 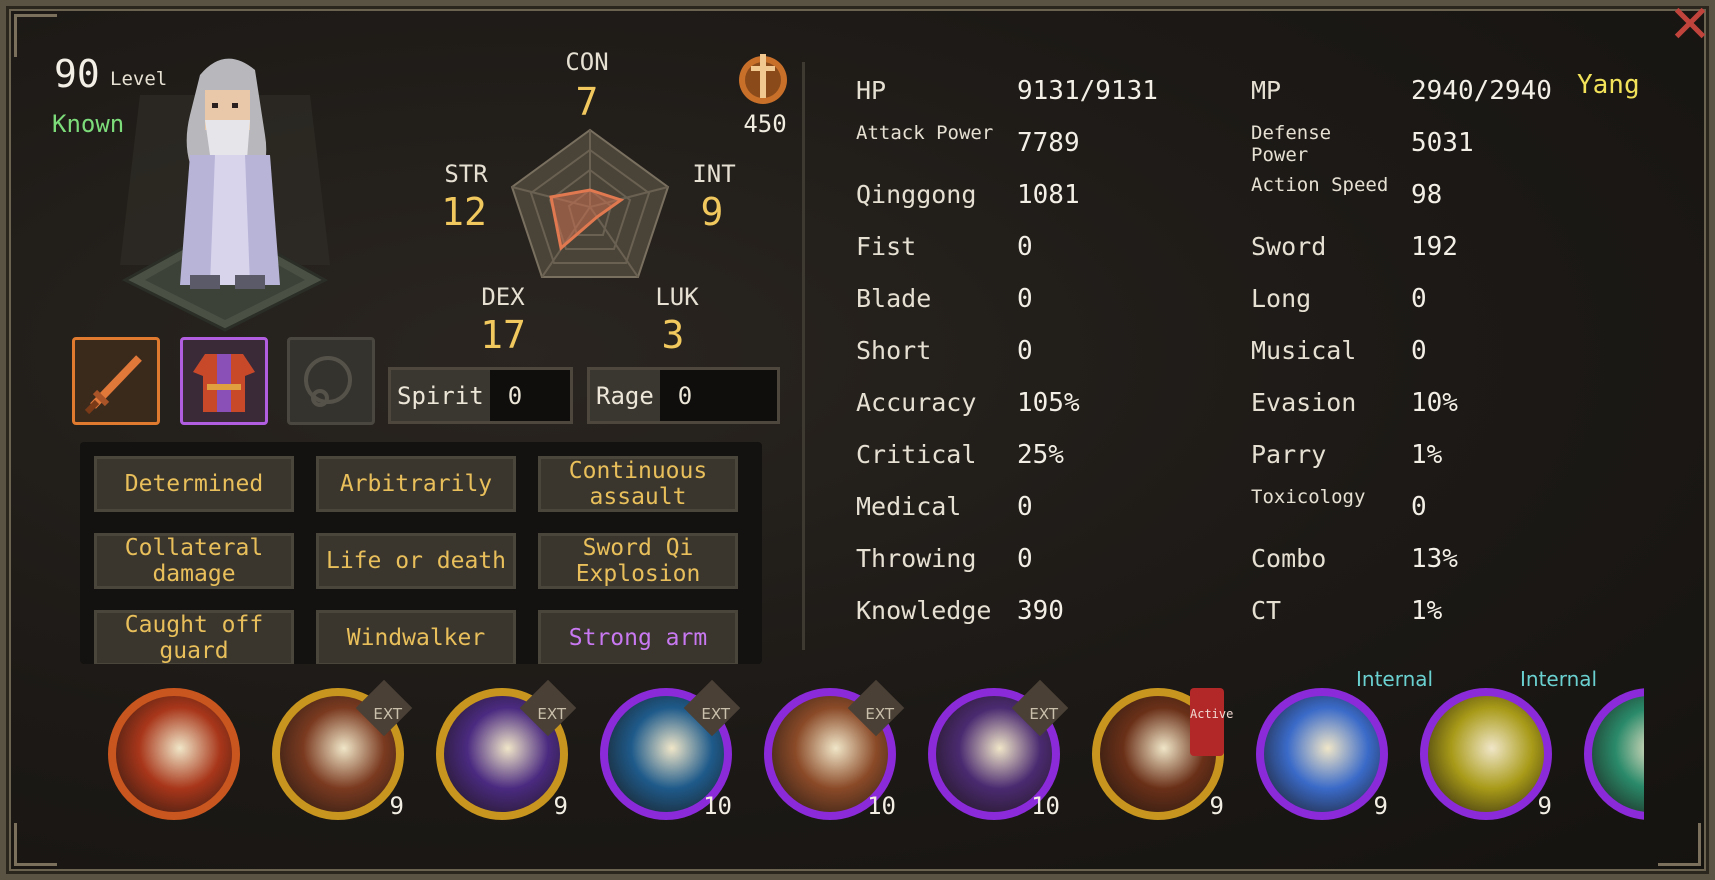 I want to click on trait-life-or-death: Life or death, so click(x=416, y=561).